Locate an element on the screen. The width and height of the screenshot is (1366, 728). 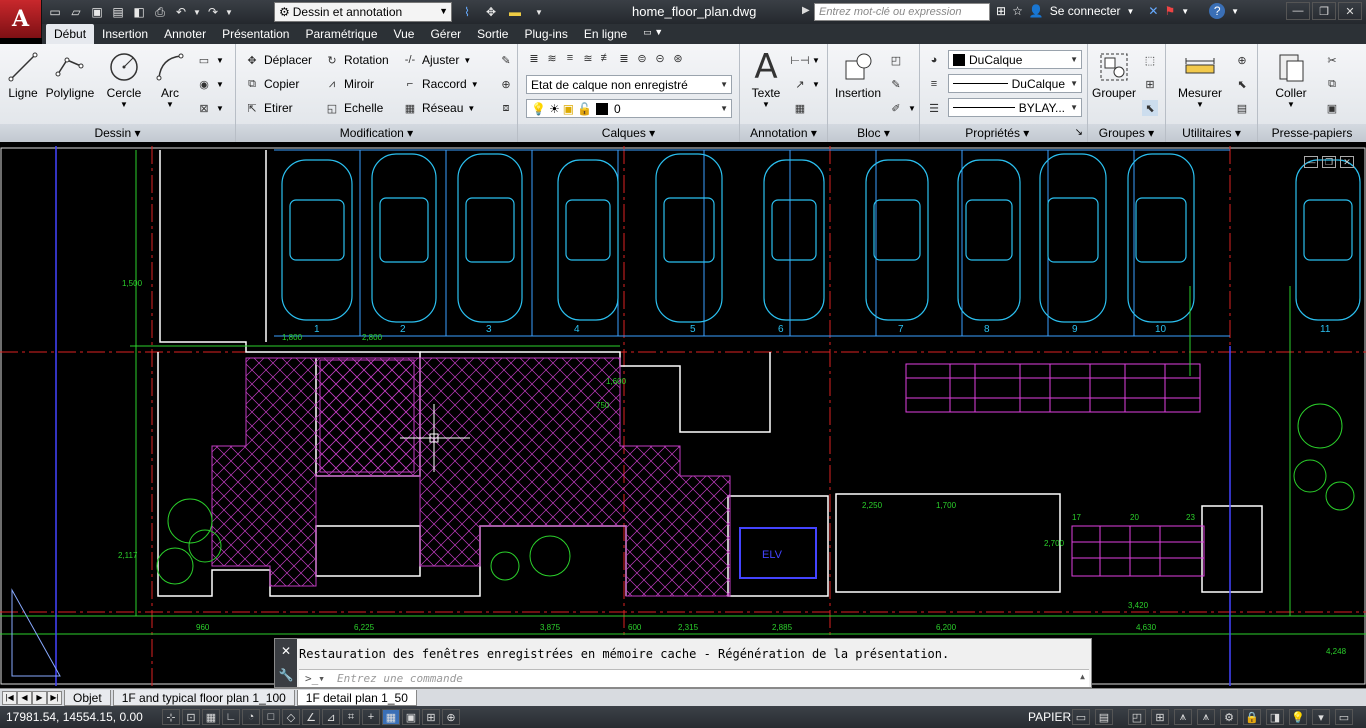
grid-icon: ▦ is located at coordinates (211, 717).